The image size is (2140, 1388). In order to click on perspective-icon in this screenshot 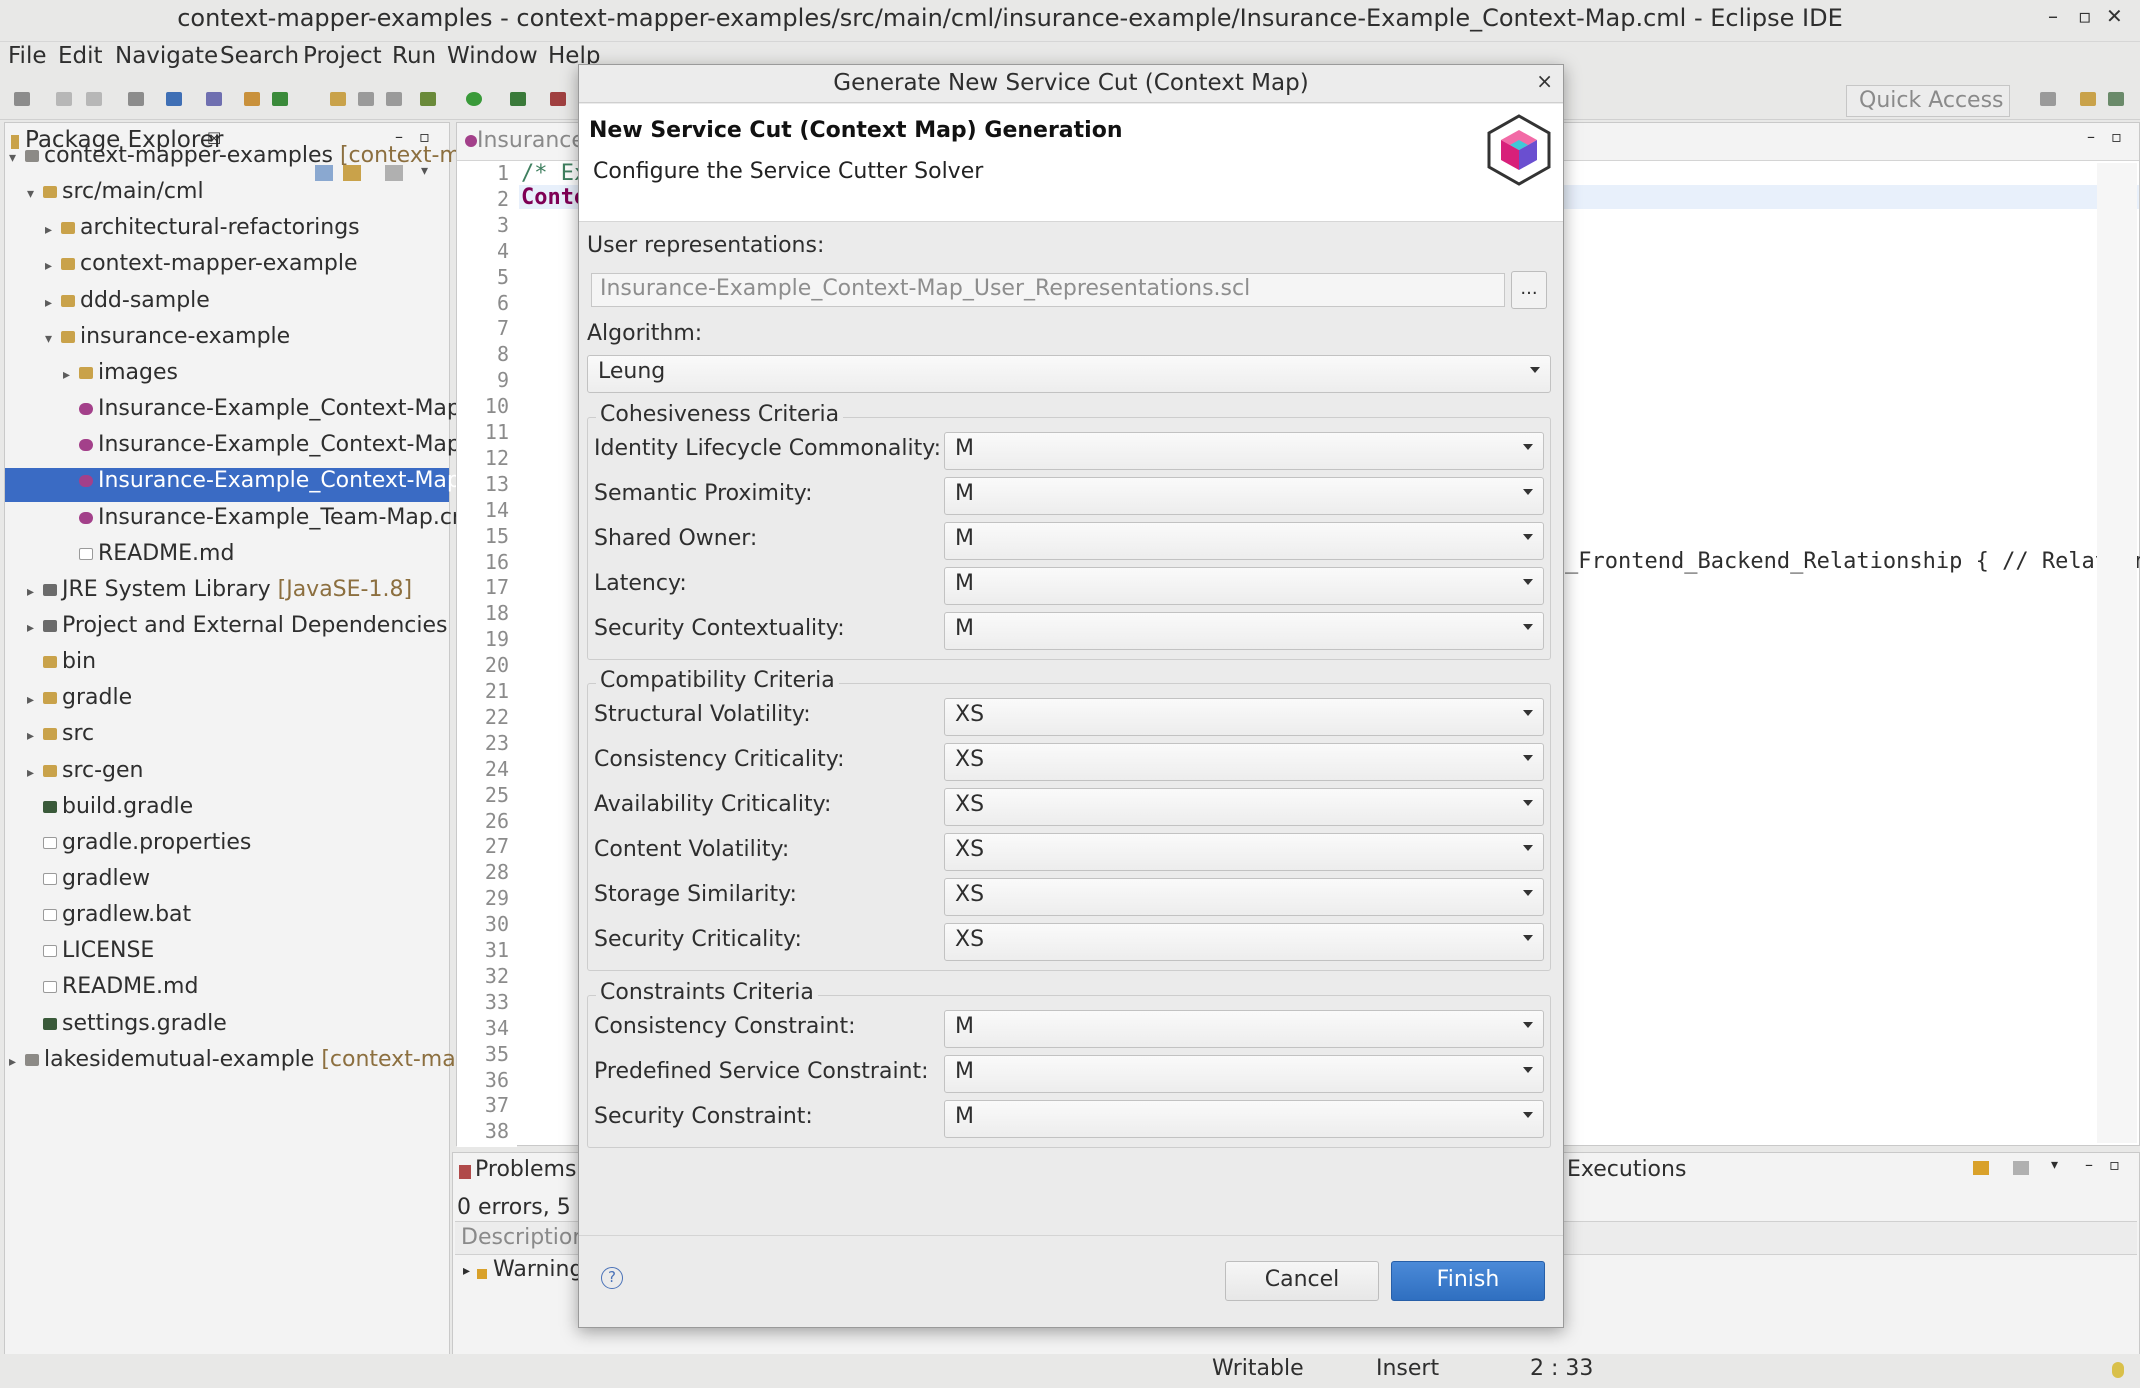, I will do `click(2088, 99)`.